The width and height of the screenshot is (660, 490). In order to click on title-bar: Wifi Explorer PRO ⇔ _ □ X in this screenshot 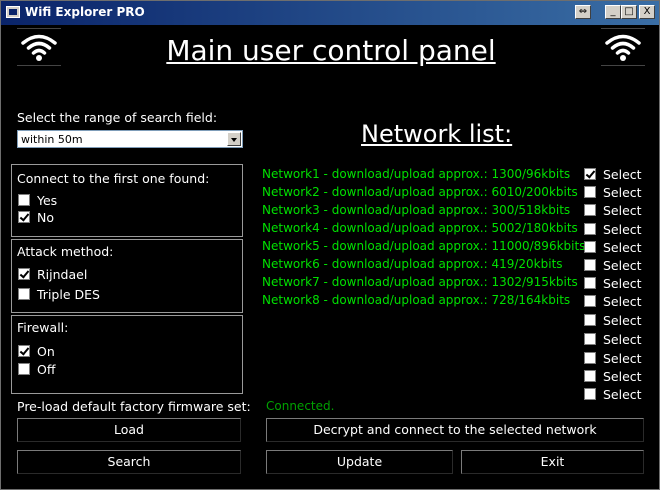, I will do `click(330, 13)`.